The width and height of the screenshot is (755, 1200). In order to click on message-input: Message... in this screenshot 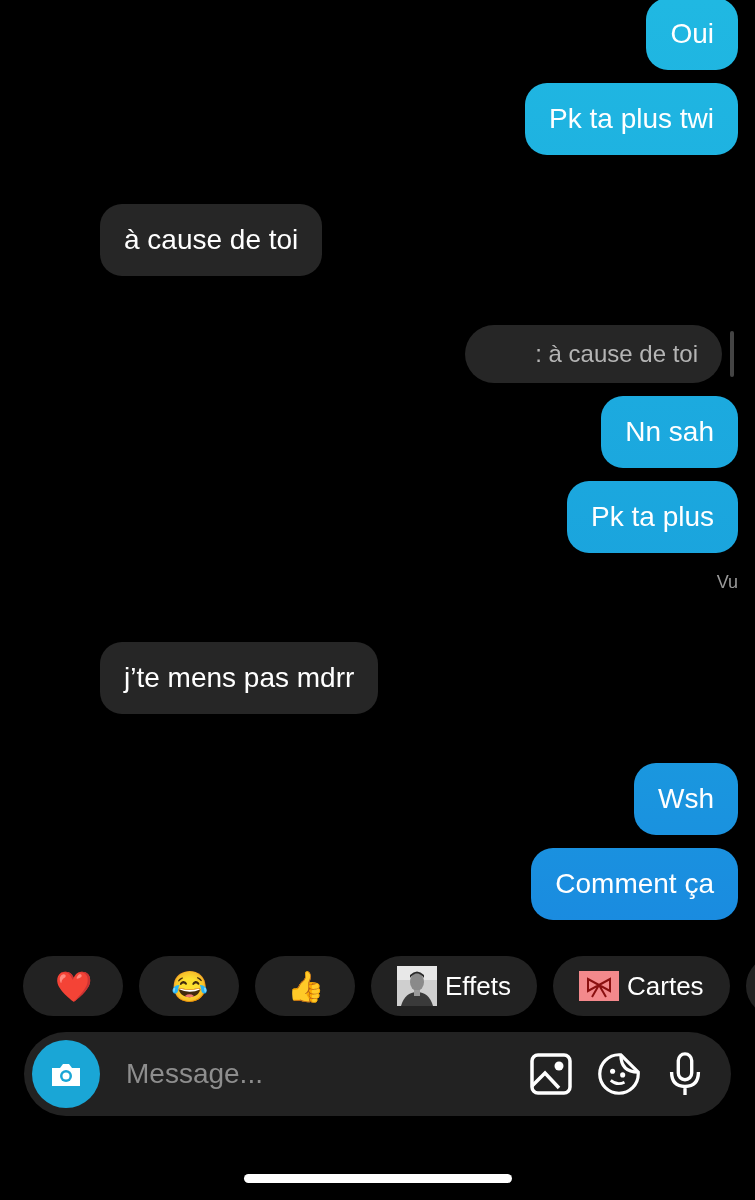, I will do `click(314, 1074)`.